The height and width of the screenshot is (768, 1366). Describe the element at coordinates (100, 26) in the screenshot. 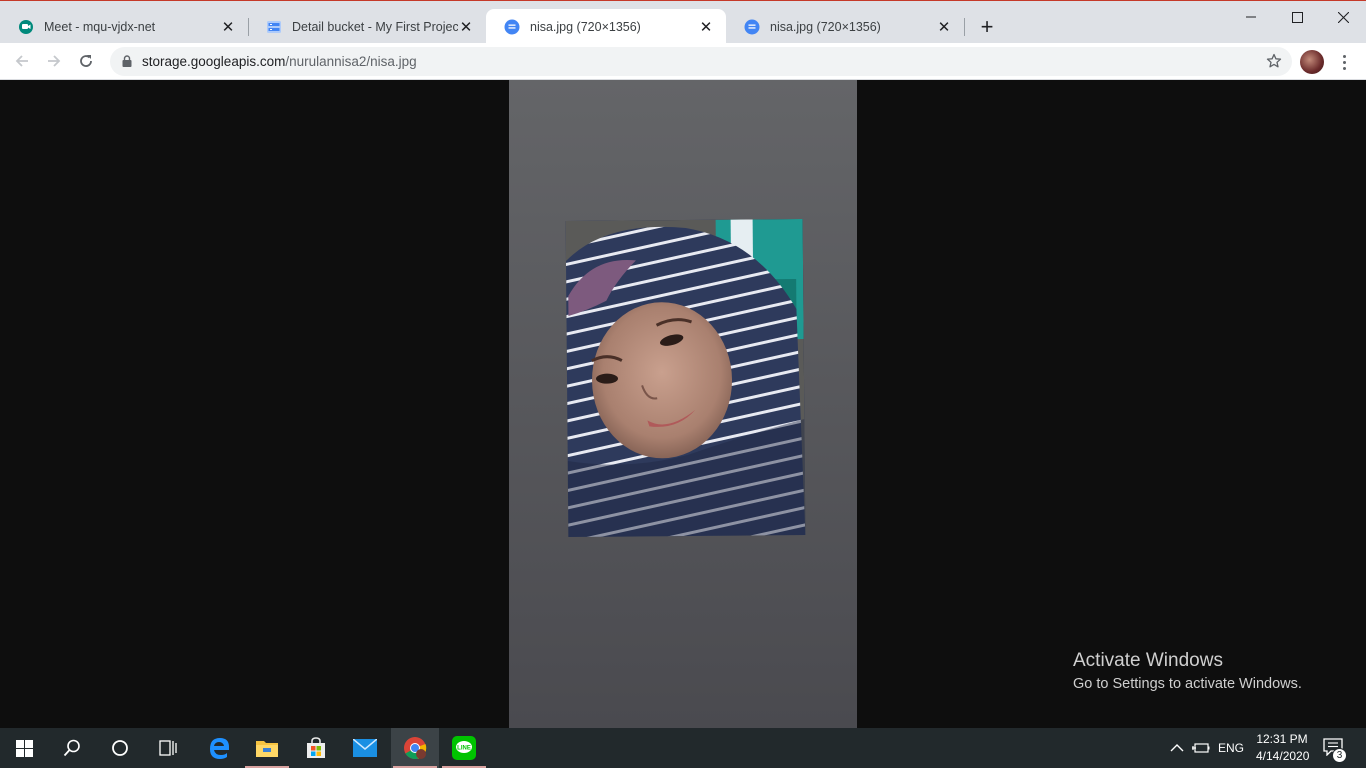

I see `tab-title: Meet - mqu-vjdx-net` at that location.